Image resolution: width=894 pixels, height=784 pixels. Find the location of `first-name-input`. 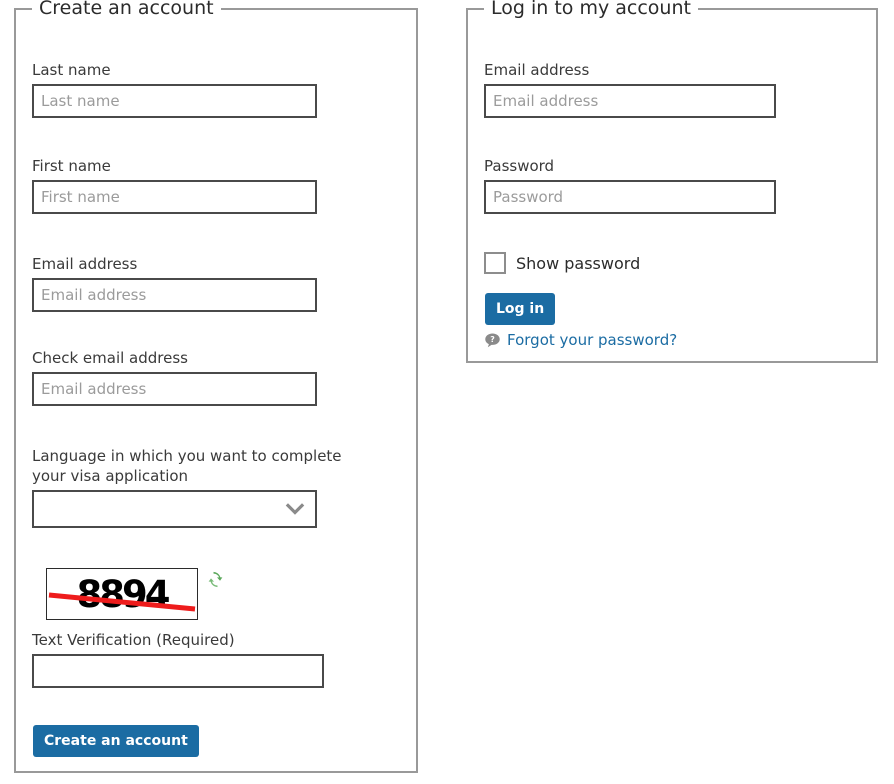

first-name-input is located at coordinates (174, 197).